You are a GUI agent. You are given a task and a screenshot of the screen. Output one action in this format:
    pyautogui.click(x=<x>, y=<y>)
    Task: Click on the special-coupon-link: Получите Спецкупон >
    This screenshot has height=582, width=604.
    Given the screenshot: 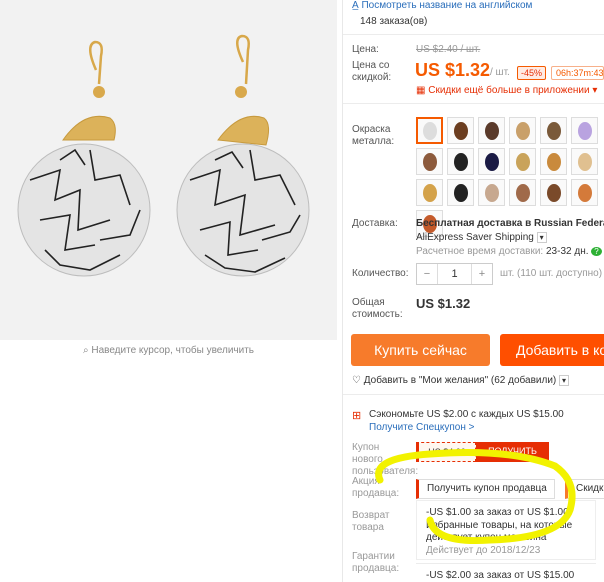 What is the action you would take?
    pyautogui.click(x=422, y=427)
    